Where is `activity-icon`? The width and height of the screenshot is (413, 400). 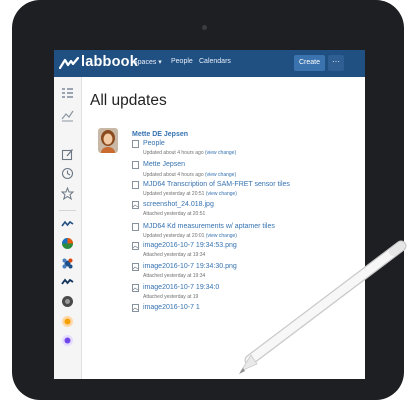
activity-icon is located at coordinates (67, 115).